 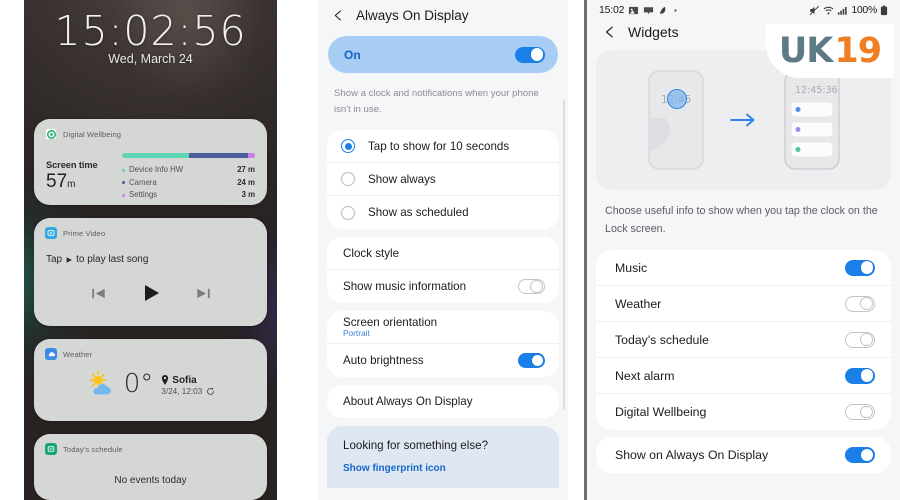 What do you see at coordinates (123, 183) in the screenshot?
I see `legend-color-dot` at bounding box center [123, 183].